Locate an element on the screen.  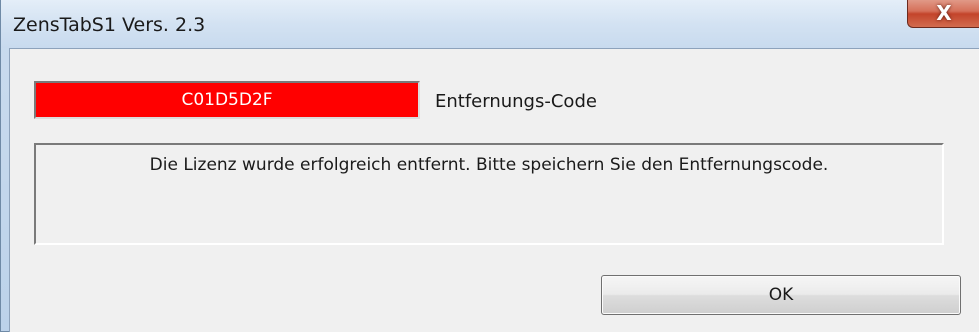
title-bar: ZensTabS1 Vers. 2.3 X is located at coordinates (490, 24).